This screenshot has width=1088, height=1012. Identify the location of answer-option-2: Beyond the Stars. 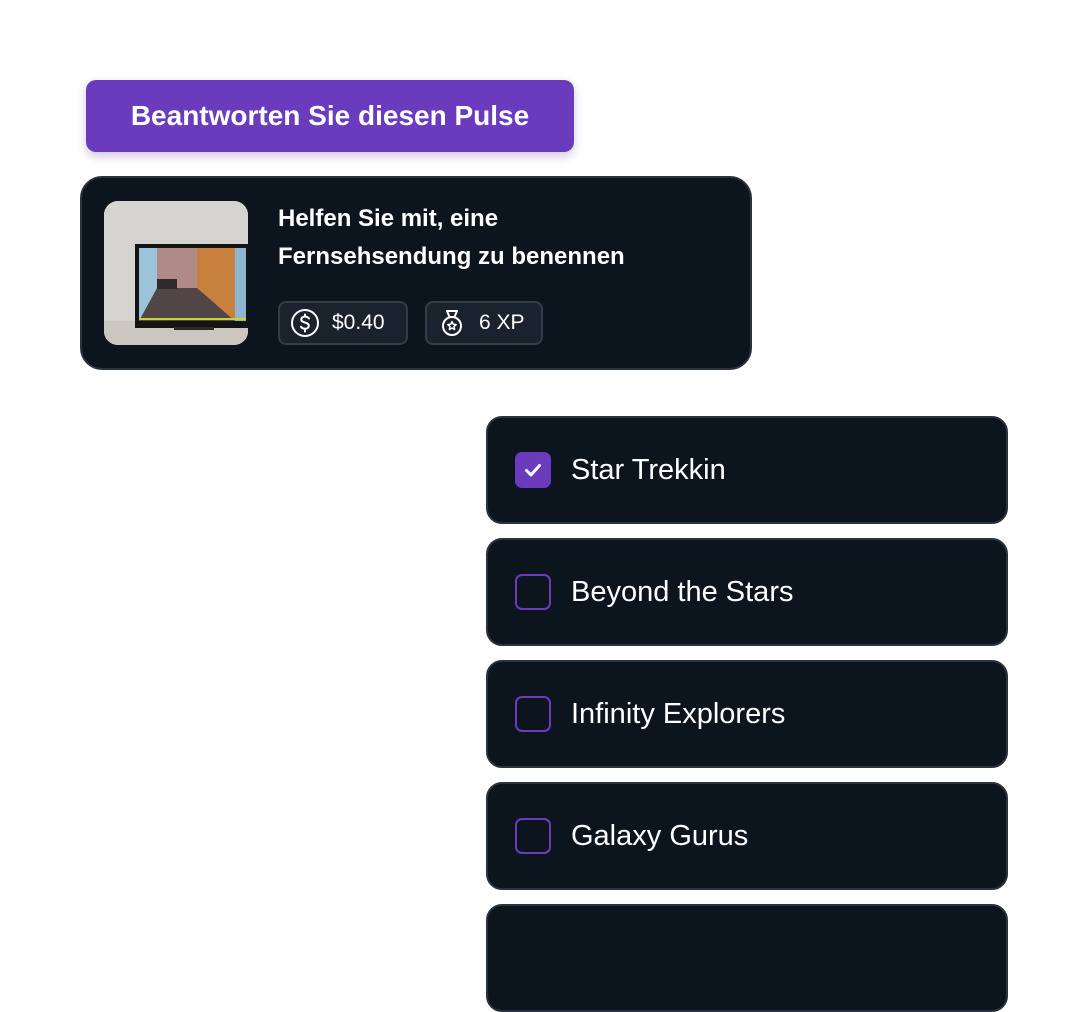
(747, 592).